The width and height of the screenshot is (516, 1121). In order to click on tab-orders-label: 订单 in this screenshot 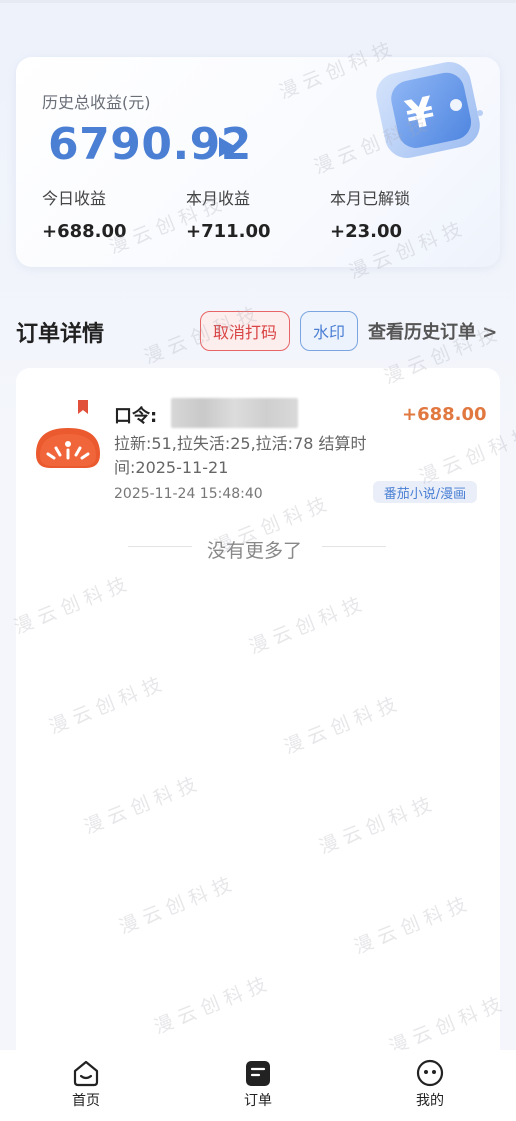, I will do `click(258, 1101)`.